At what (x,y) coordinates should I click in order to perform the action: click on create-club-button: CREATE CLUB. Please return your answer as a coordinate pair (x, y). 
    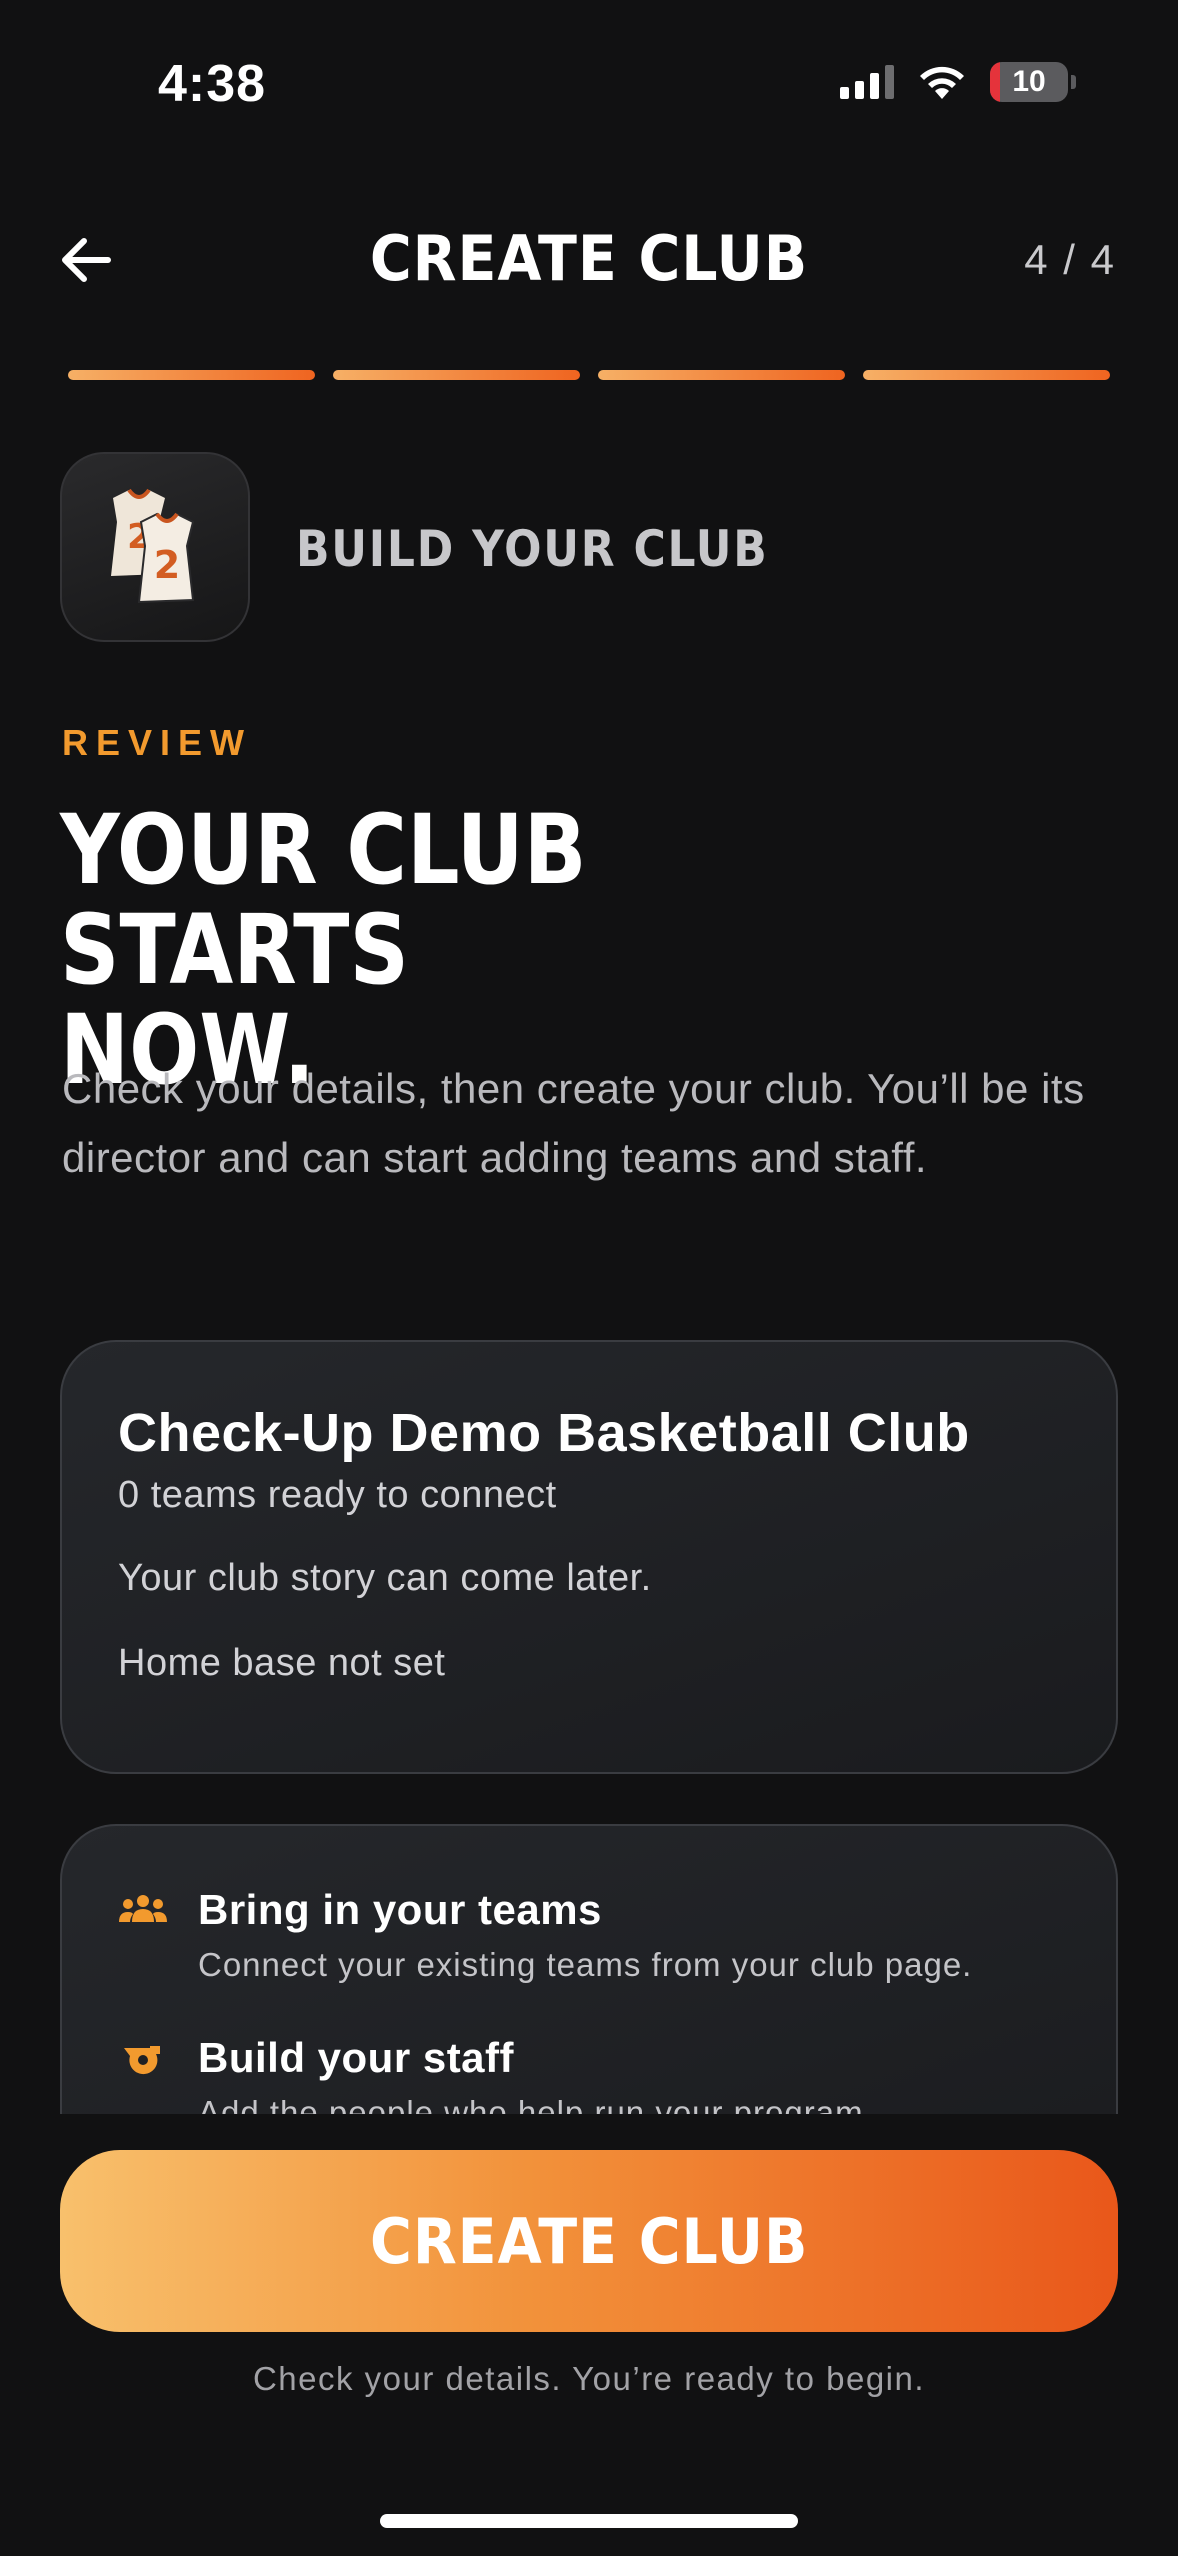
    Looking at the image, I should click on (589, 2241).